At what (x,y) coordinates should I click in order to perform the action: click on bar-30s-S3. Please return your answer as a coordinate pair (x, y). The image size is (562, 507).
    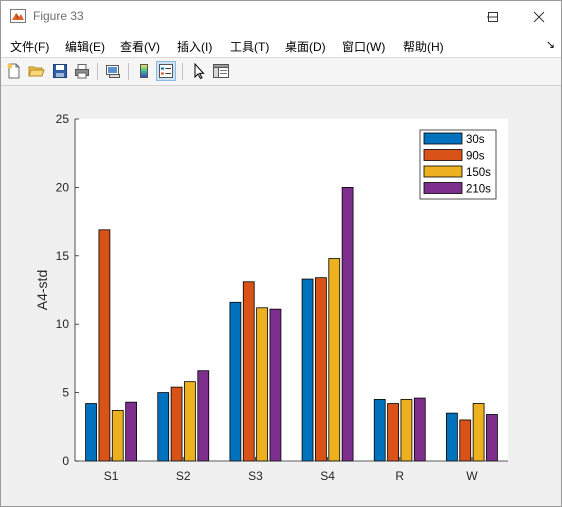
    Looking at the image, I should click on (235, 381).